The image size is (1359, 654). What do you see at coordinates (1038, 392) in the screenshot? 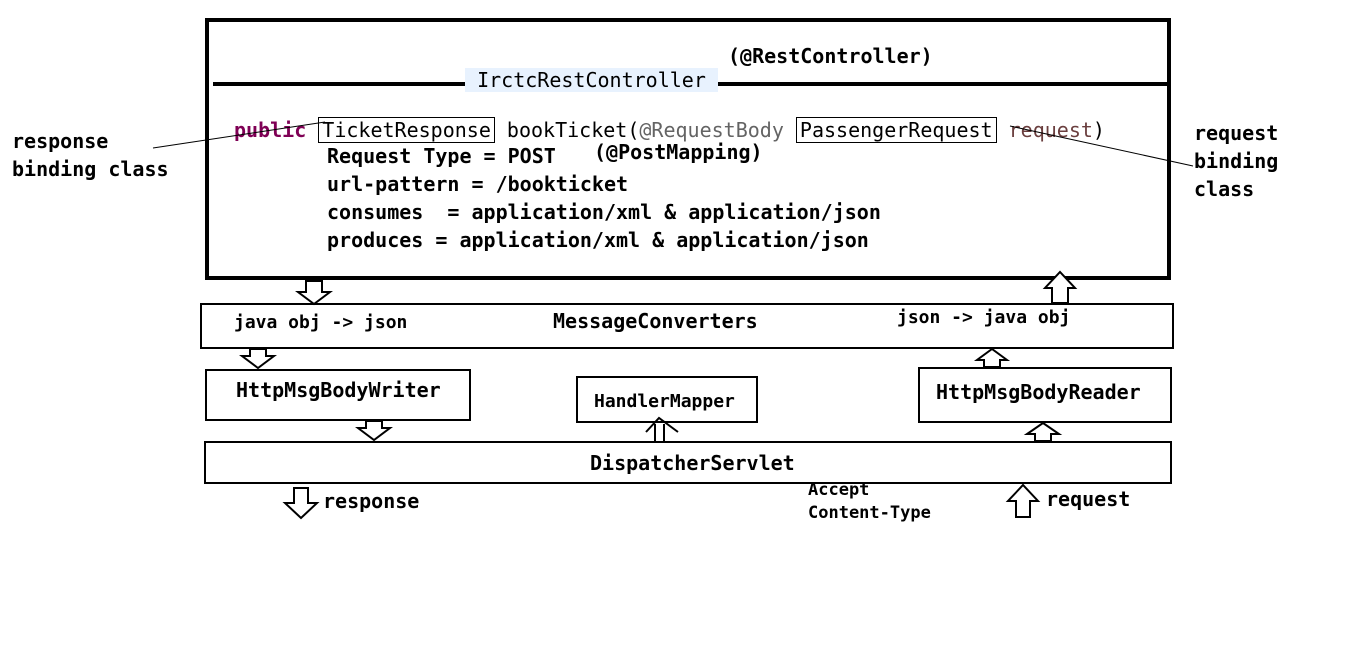
I see `body-reader-label: HttpMsgBodyReader` at bounding box center [1038, 392].